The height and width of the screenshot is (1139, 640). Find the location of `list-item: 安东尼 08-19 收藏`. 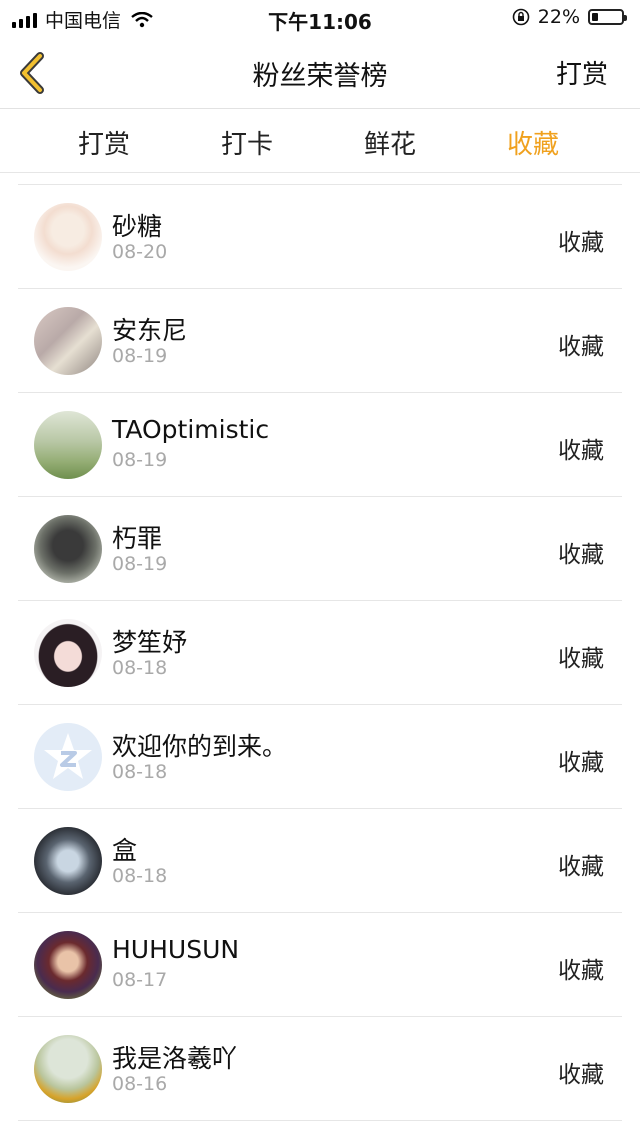

list-item: 安东尼 08-19 收藏 is located at coordinates (320, 341).